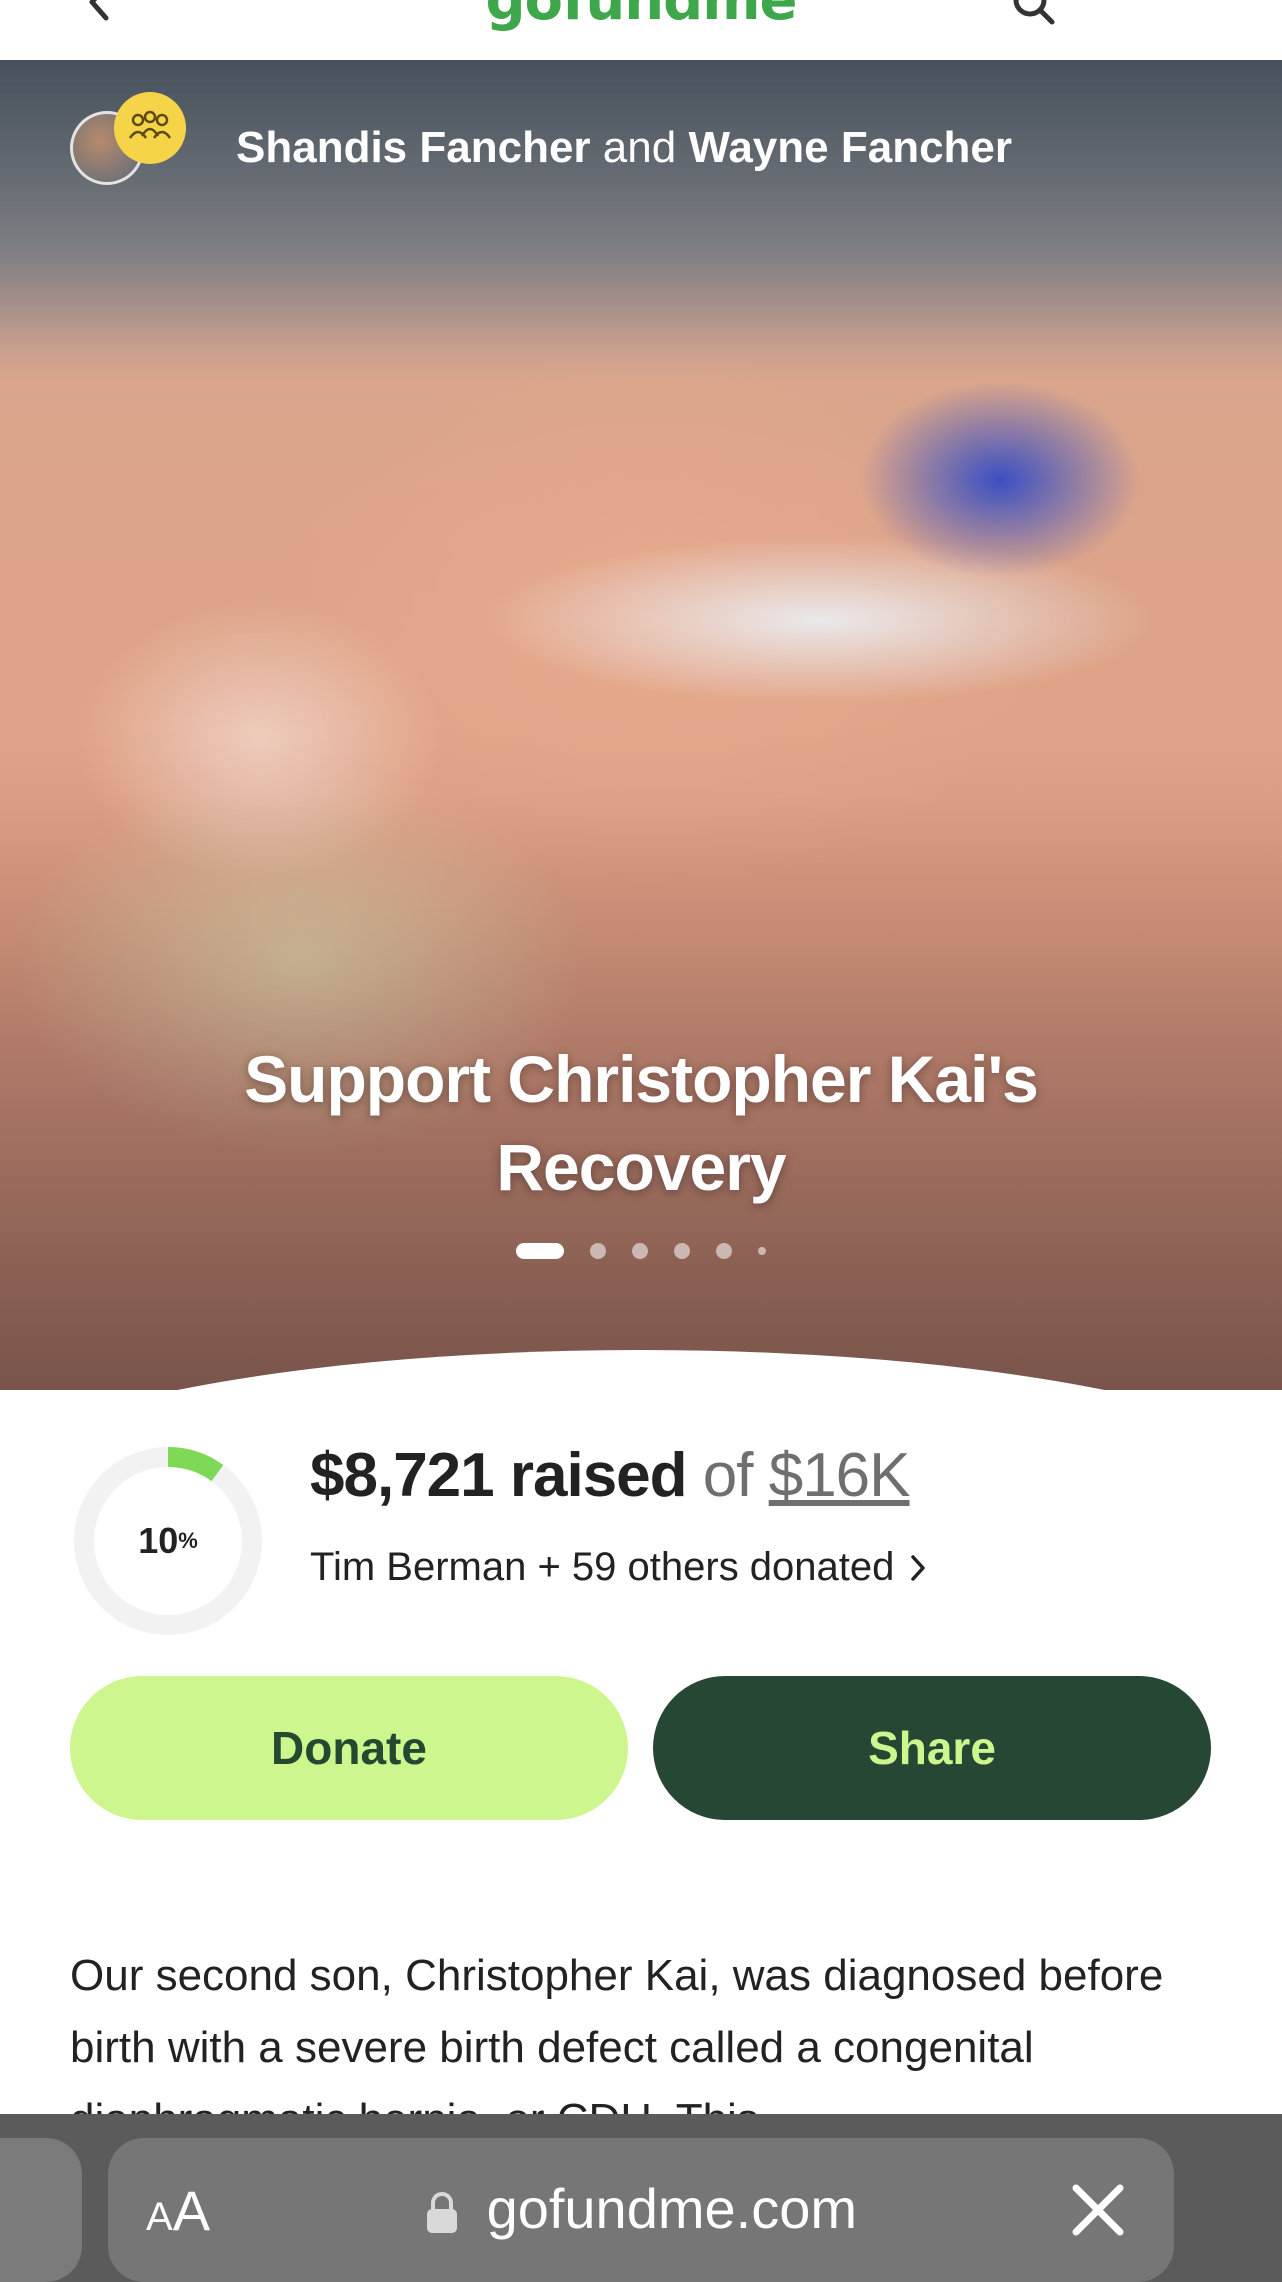 The width and height of the screenshot is (1282, 2282). Describe the element at coordinates (641, 1123) in the screenshot. I see `campaign-title: Support Christopher Kai's Recovery` at that location.